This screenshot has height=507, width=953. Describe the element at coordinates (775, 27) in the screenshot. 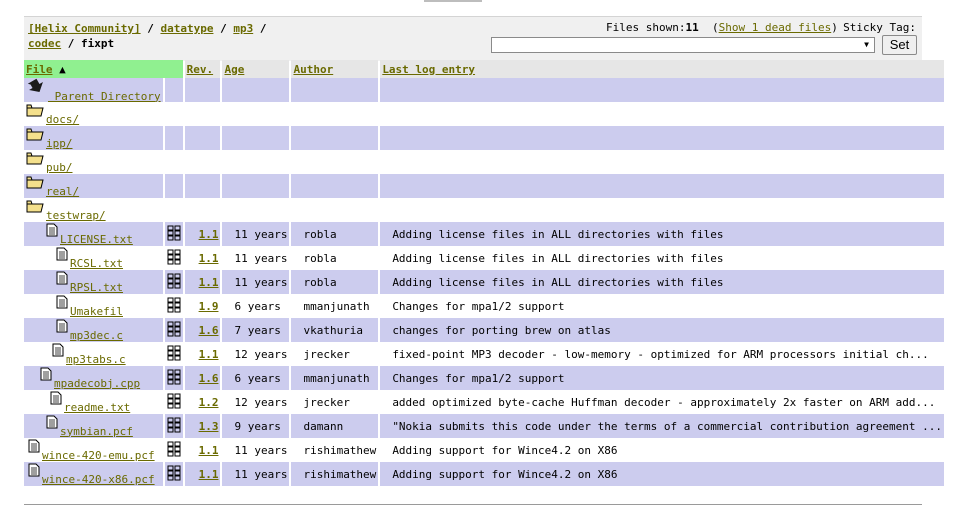

I see `show-dead-files-link: Show 1 dead files` at that location.